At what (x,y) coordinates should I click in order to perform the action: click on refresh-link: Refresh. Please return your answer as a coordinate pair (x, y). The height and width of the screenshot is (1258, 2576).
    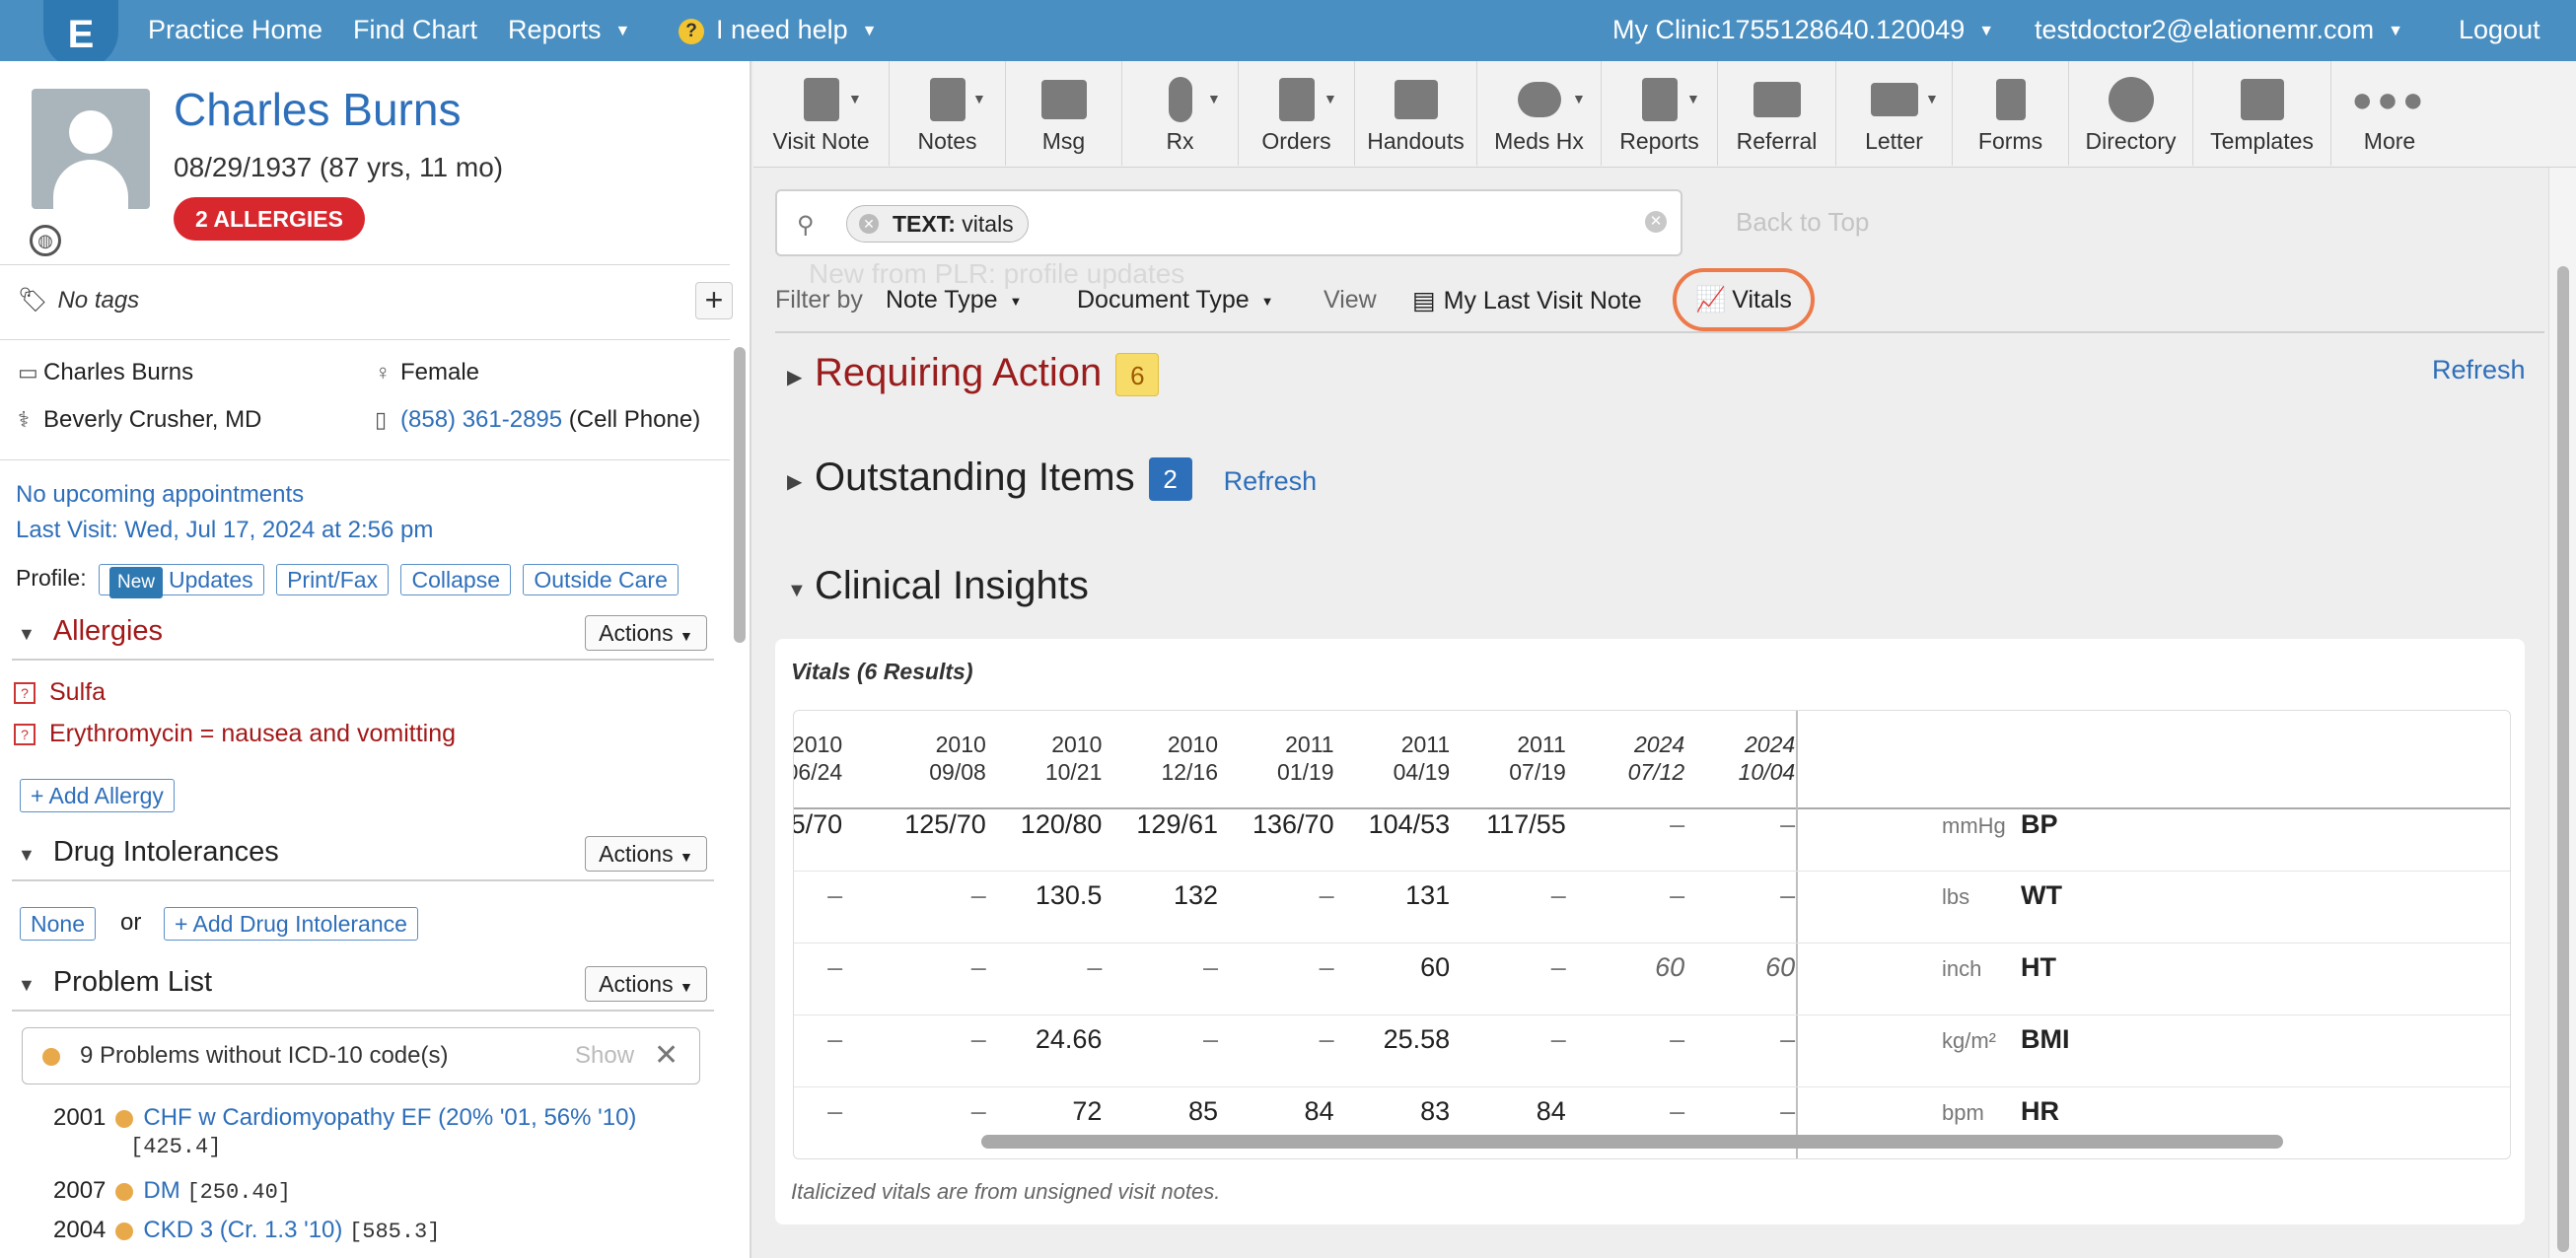
    Looking at the image, I should click on (2479, 370).